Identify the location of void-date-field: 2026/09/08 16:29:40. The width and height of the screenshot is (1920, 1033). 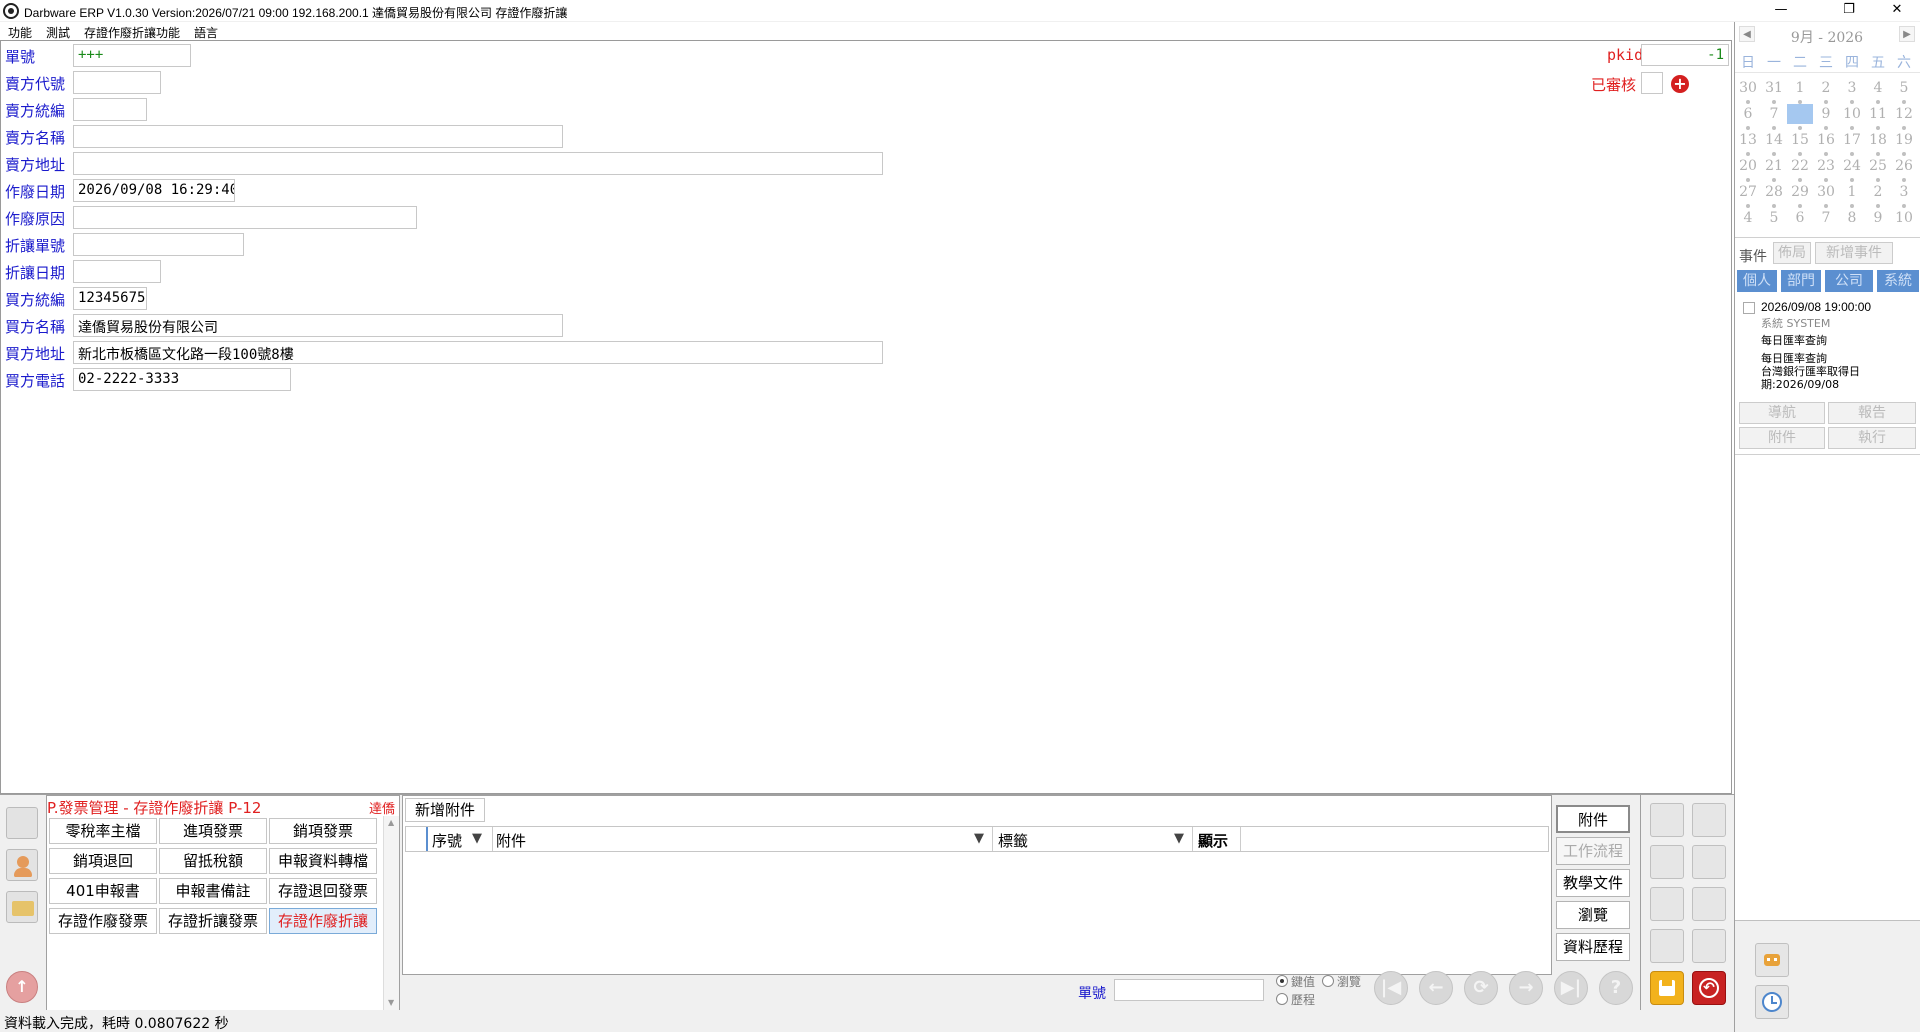
(154, 190).